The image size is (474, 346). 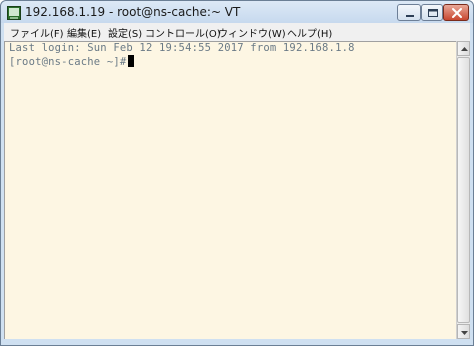 I want to click on menu-window: ウィンドウ(W), so click(x=252, y=32).